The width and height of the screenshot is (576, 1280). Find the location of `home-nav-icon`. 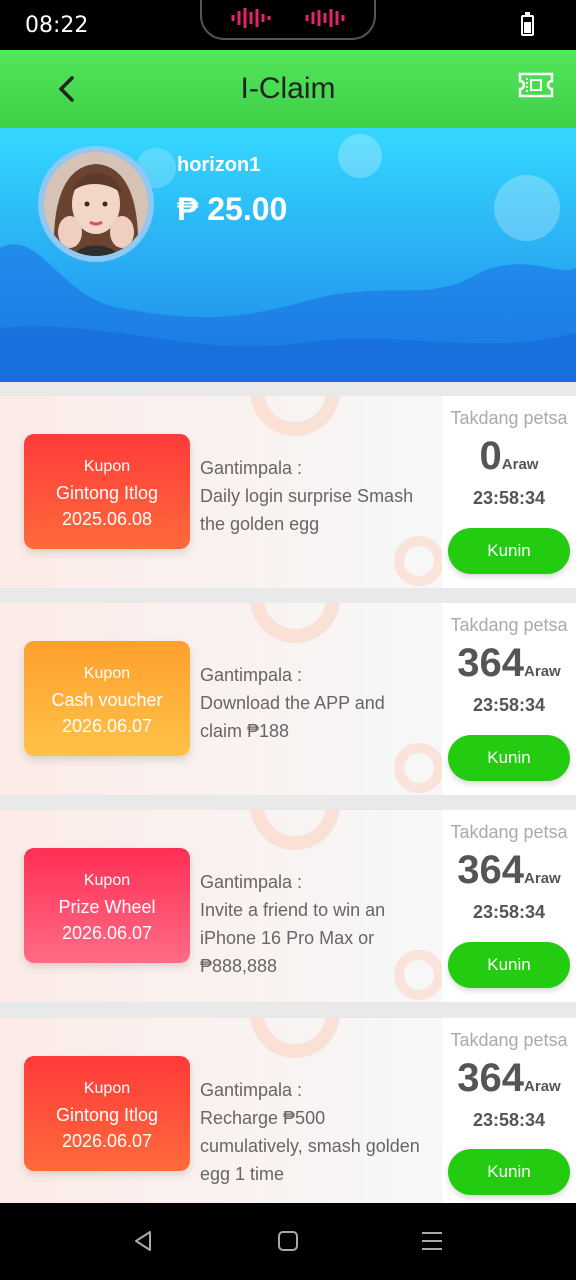

home-nav-icon is located at coordinates (288, 1241).